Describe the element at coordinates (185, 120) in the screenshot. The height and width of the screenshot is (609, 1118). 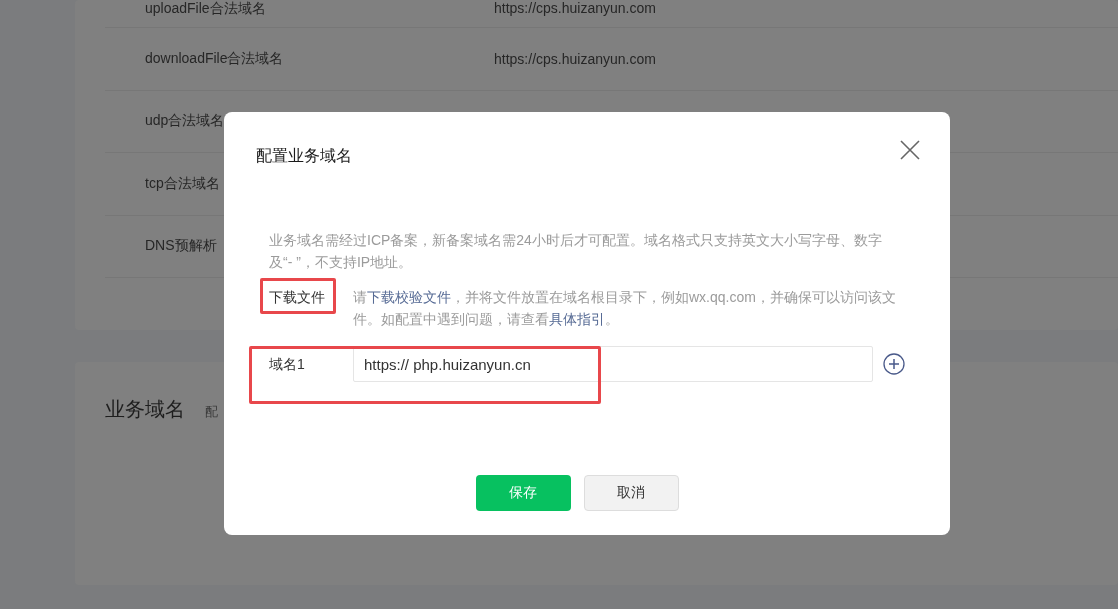
I see `row-label: udp合法域名` at that location.